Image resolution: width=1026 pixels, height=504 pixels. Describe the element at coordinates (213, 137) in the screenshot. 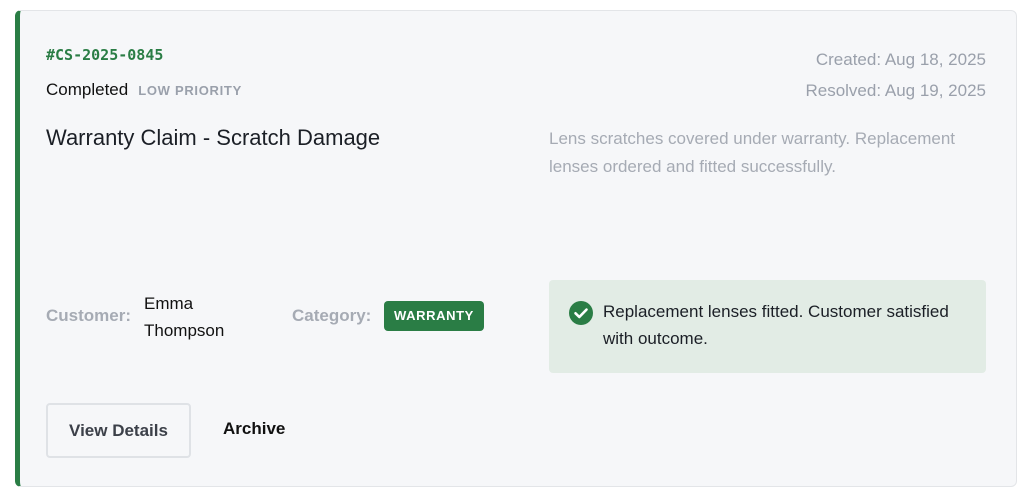

I see `ticket-title: Warranty Claim - Scratch Damage` at that location.